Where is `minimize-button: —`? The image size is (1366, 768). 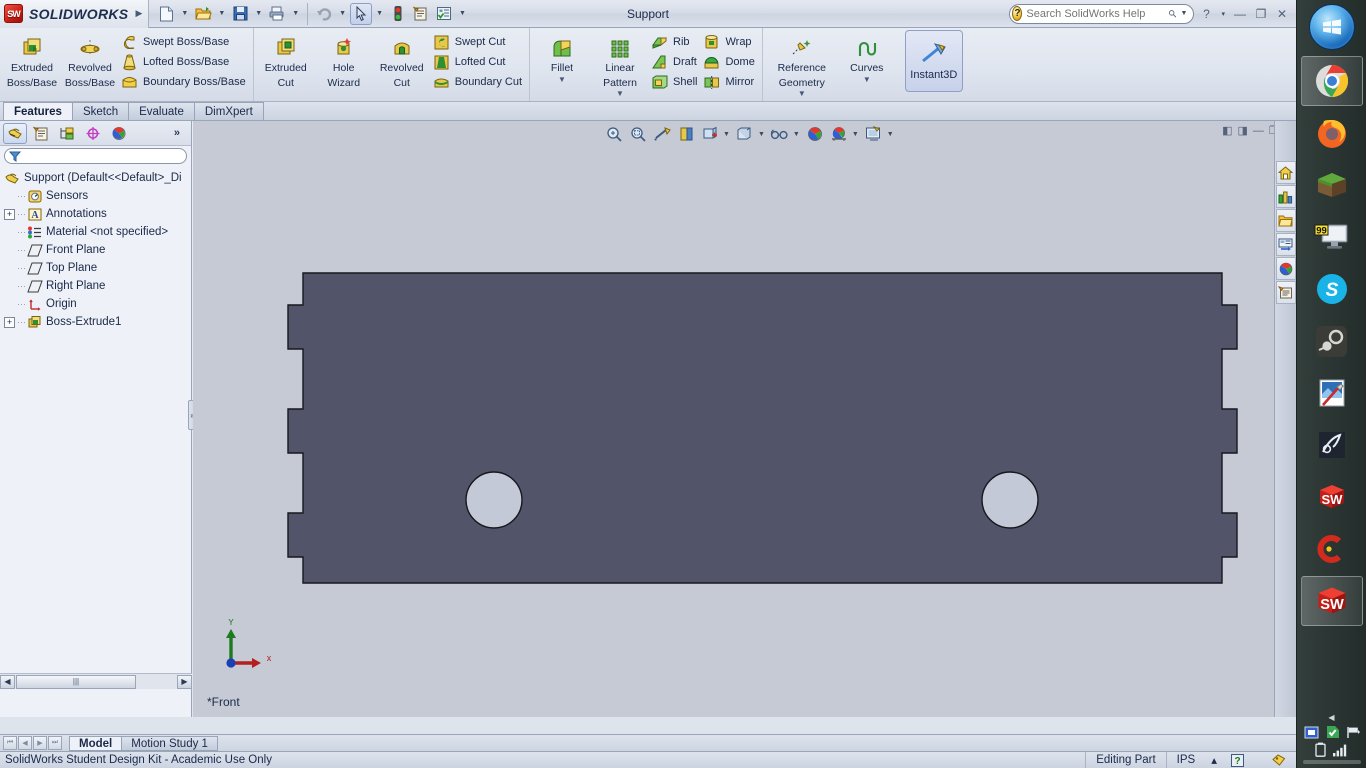 minimize-button: — is located at coordinates (1240, 14).